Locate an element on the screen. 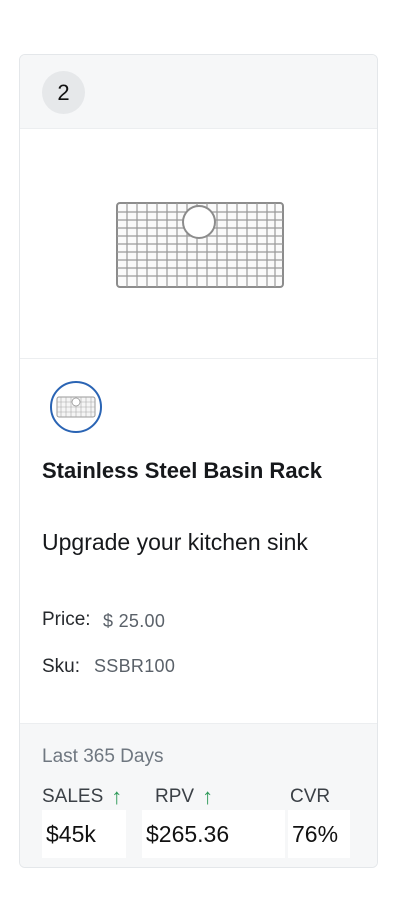 The width and height of the screenshot is (410, 910). stats-period: Last 365 Days is located at coordinates (103, 756).